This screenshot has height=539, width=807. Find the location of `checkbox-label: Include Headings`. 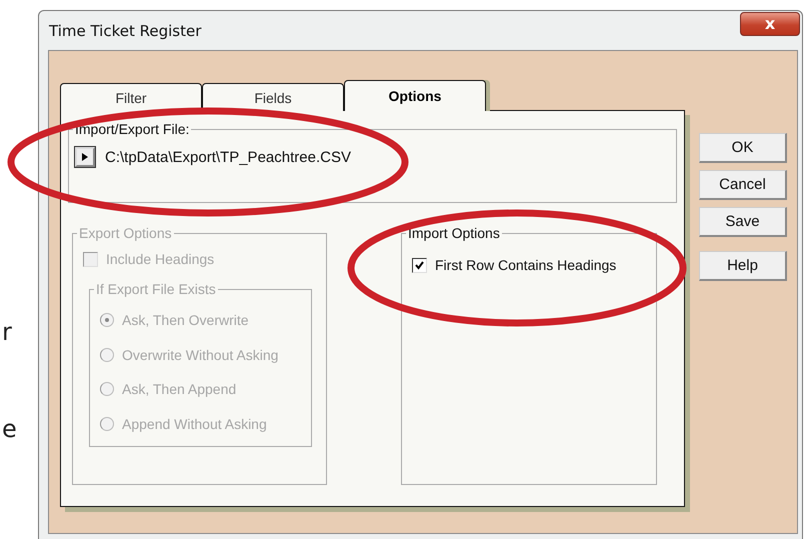

checkbox-label: Include Headings is located at coordinates (160, 259).